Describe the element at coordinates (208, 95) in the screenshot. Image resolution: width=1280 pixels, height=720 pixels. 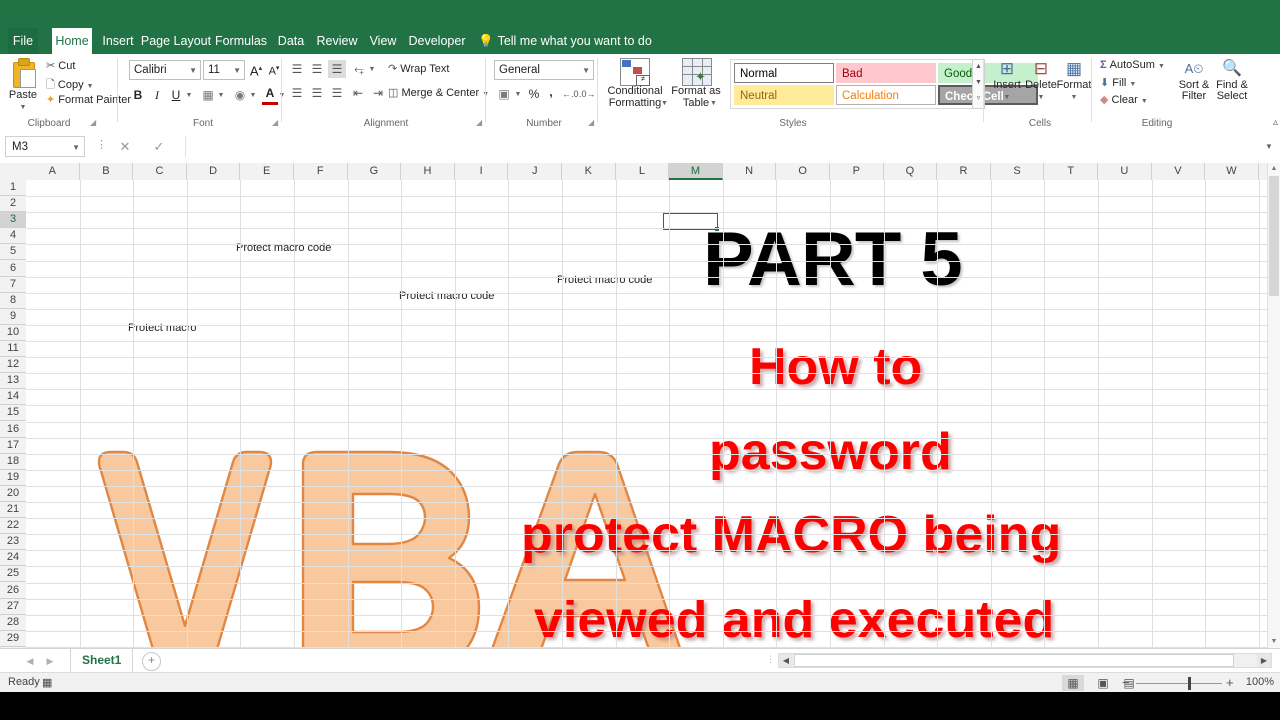
I see `borders-button: ▦` at that location.